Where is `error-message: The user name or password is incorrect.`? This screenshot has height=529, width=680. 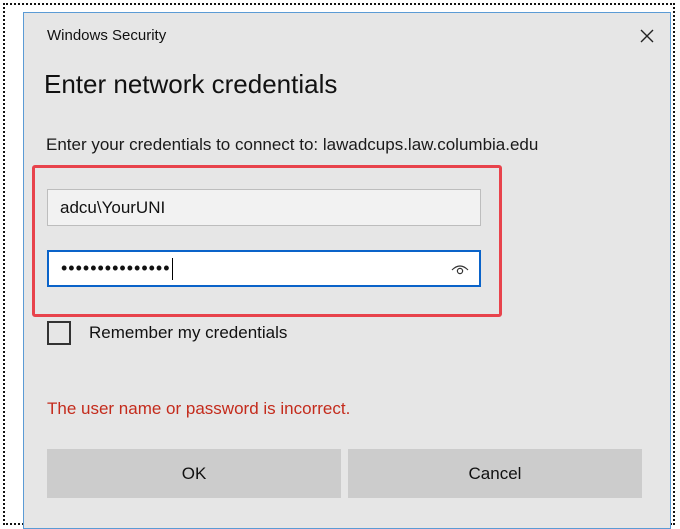
error-message: The user name or password is incorrect. is located at coordinates (199, 408).